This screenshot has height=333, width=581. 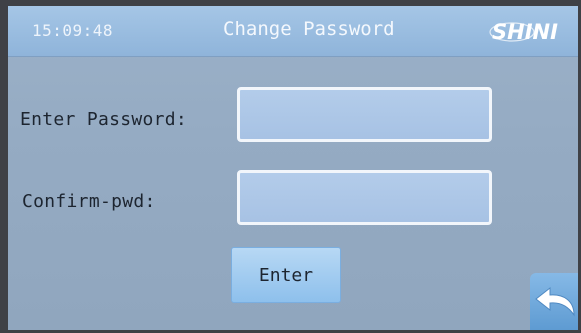 What do you see at coordinates (104, 119) in the screenshot?
I see `enter-password-label: Enter Password:` at bounding box center [104, 119].